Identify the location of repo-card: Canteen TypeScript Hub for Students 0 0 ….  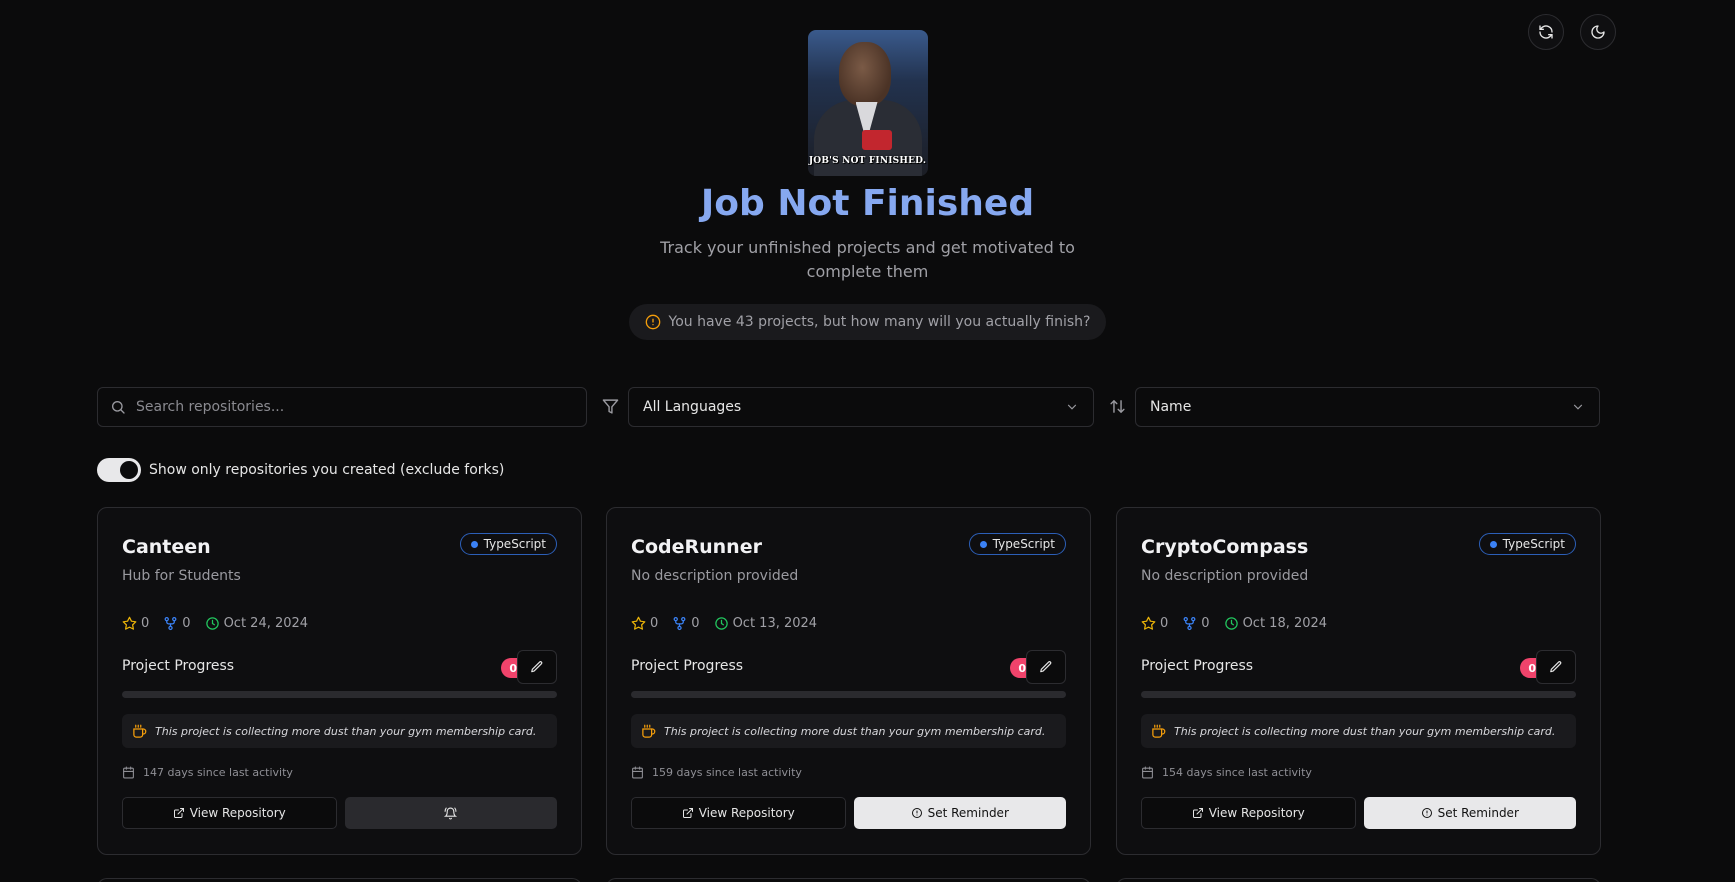
(339, 681).